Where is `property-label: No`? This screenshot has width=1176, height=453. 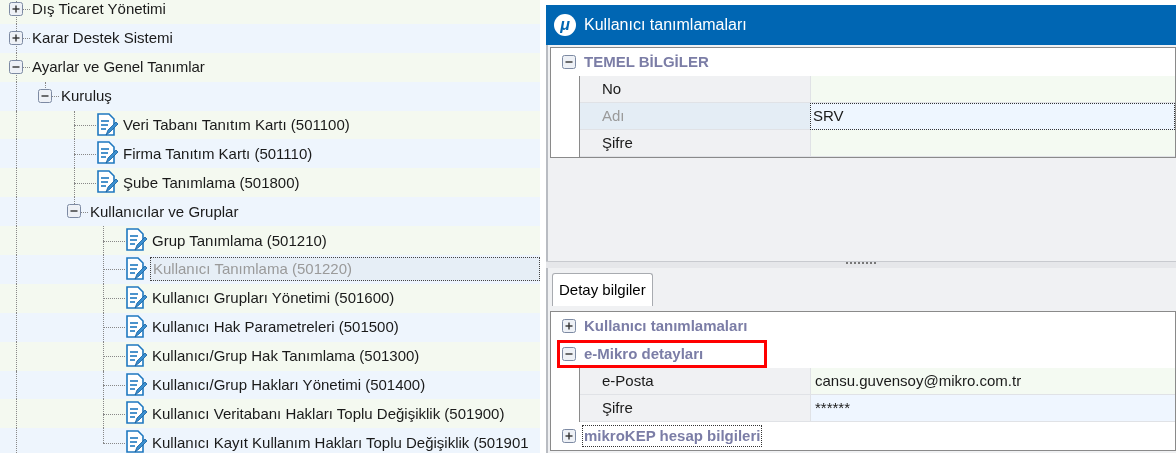
property-label: No is located at coordinates (695, 89).